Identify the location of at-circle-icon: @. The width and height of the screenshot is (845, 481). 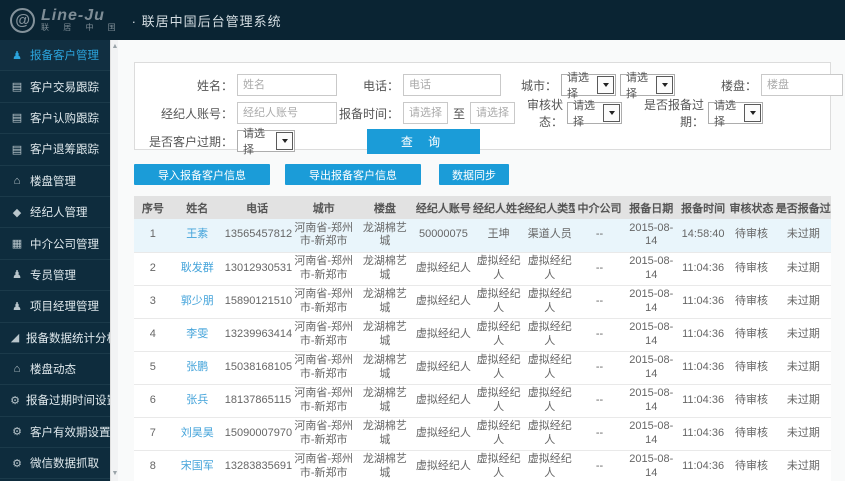
(22, 20).